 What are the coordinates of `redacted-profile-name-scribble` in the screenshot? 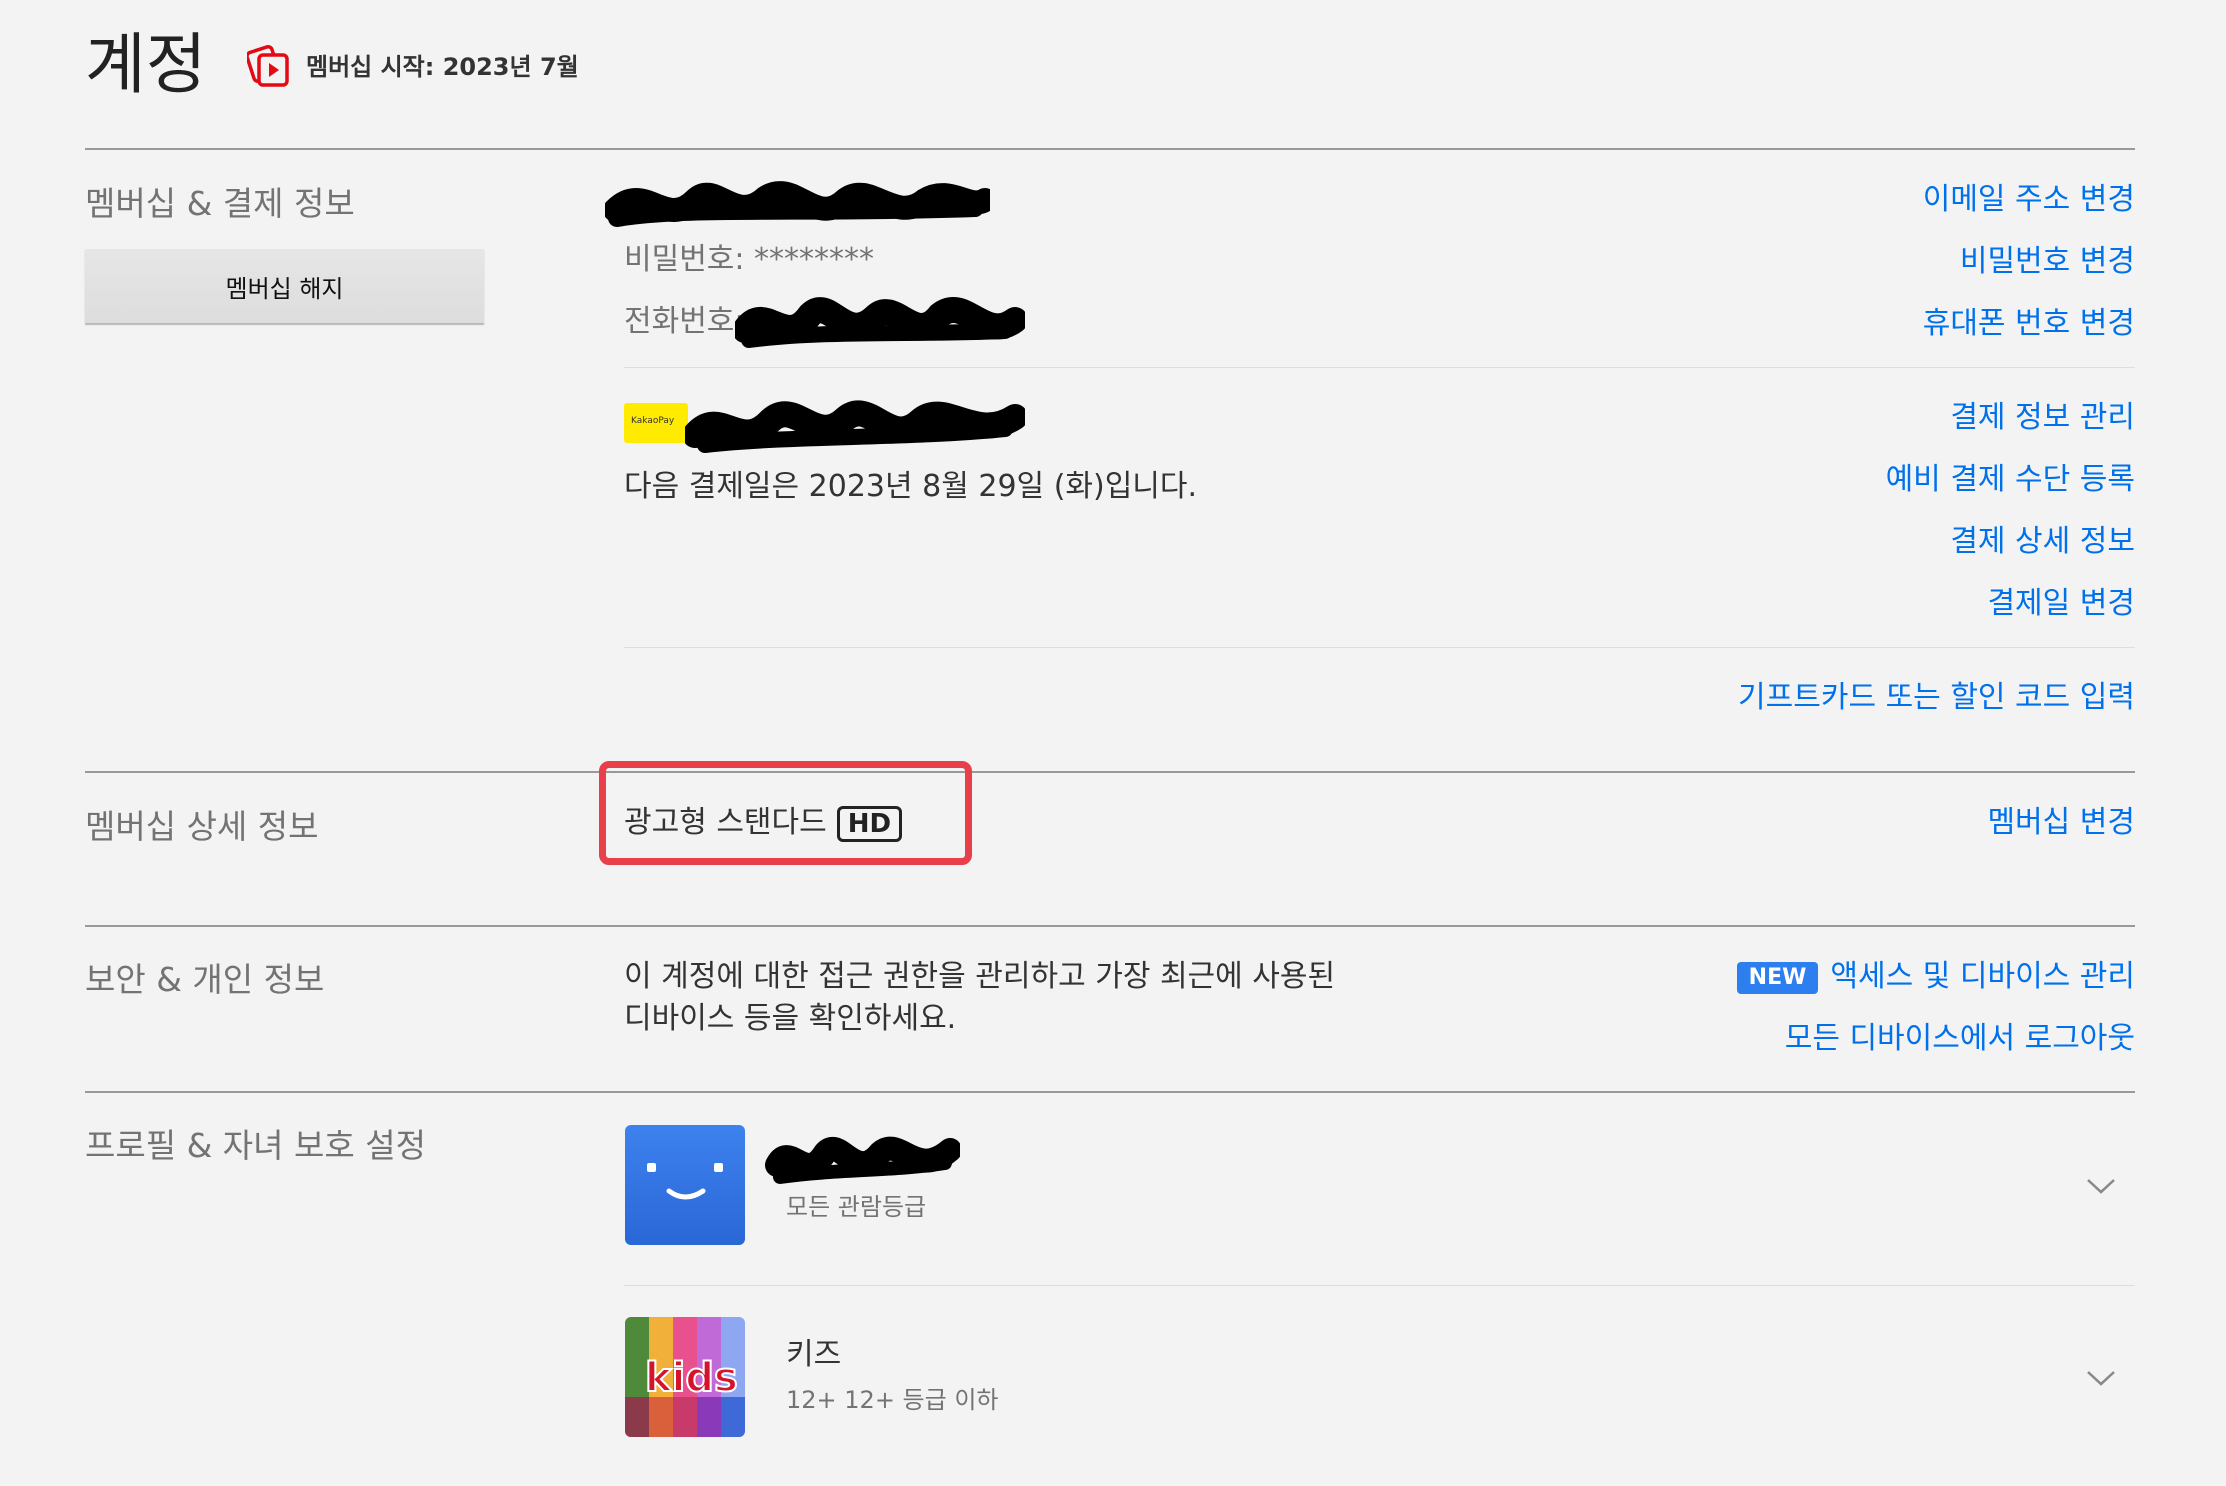 It's located at (862, 1160).